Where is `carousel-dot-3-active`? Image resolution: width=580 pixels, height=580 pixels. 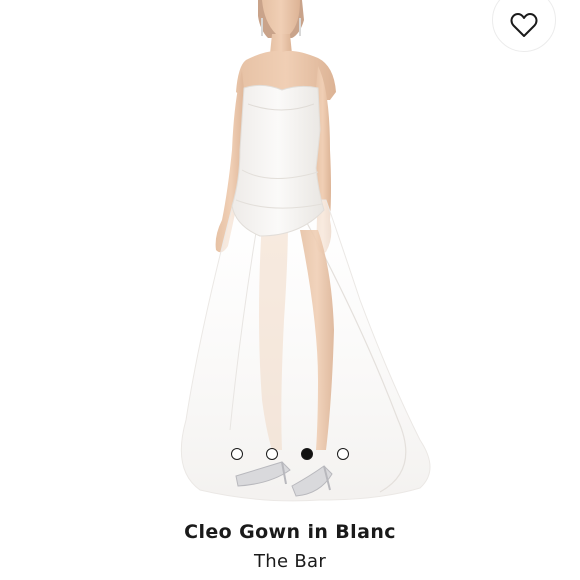
carousel-dot-3-active is located at coordinates (307, 454).